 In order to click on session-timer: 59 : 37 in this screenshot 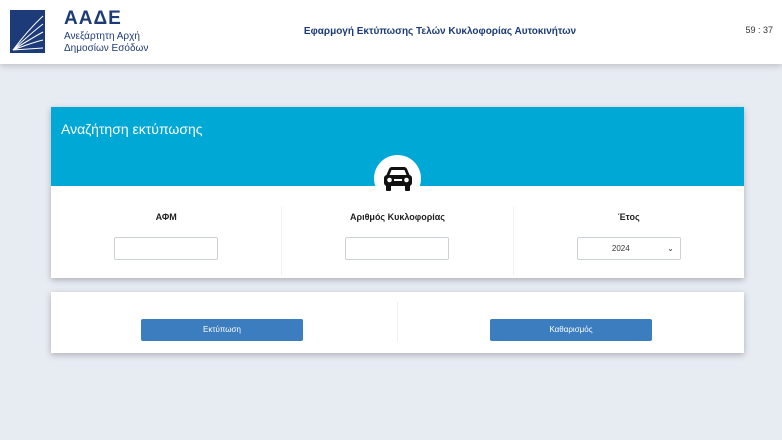, I will do `click(759, 30)`.